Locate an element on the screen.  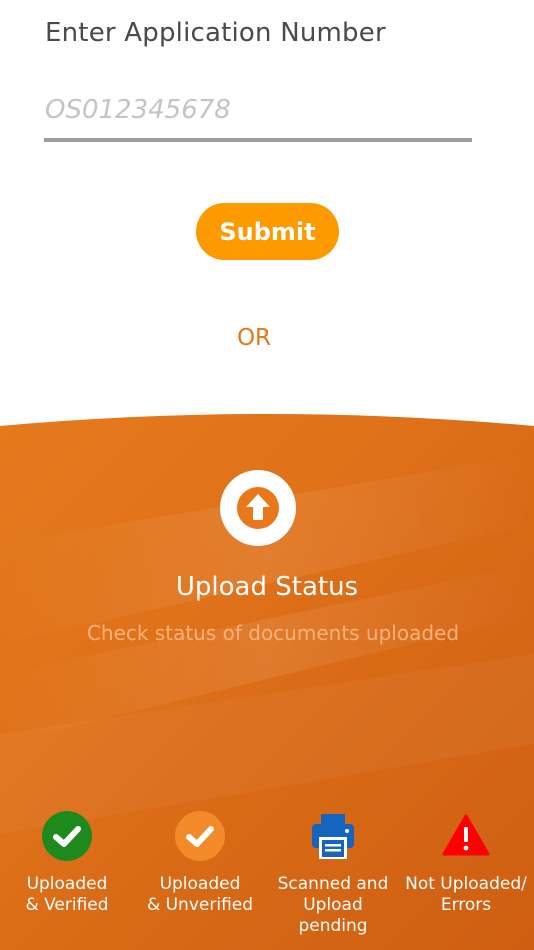
upload-button is located at coordinates (258, 508).